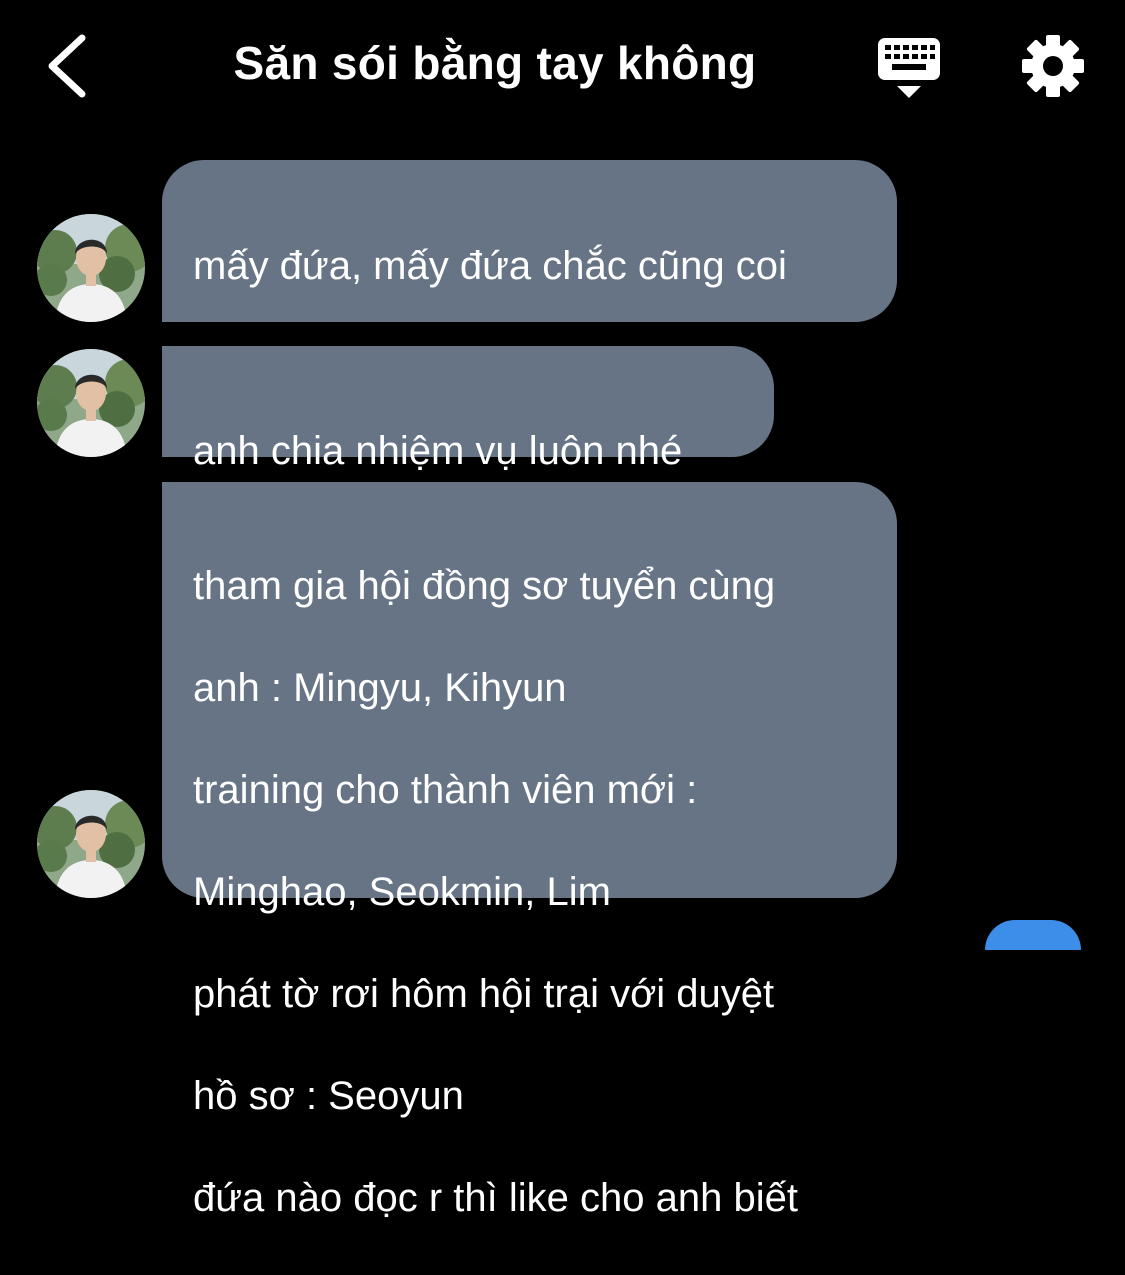 Image resolution: width=1125 pixels, height=1275 pixels. Describe the element at coordinates (1033, 935) in the screenshot. I see `outgoing-message-bubble-edge` at that location.